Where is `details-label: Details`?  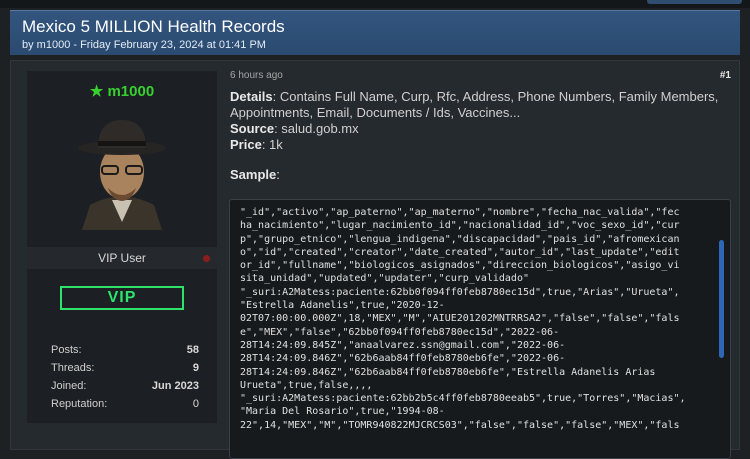 details-label: Details is located at coordinates (251, 96).